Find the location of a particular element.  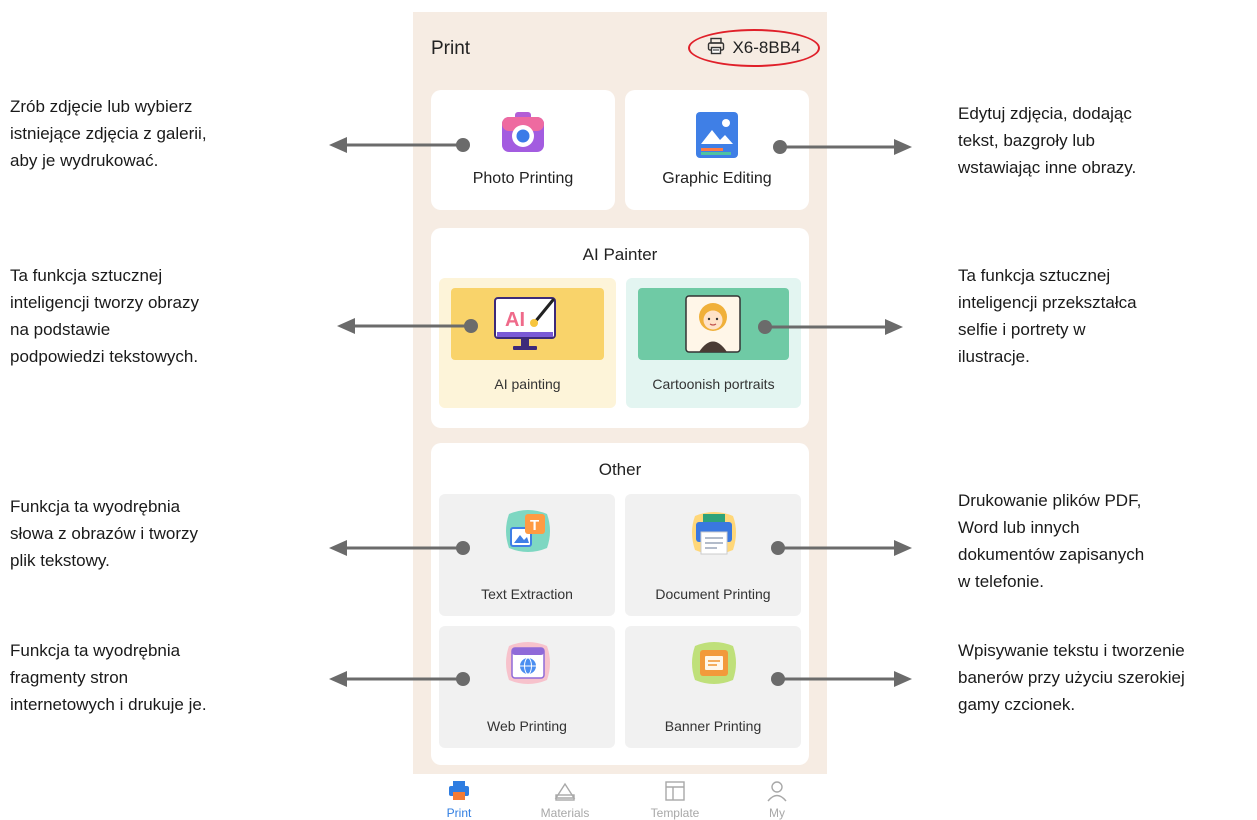

graphic-editing-label: Graphic Editing is located at coordinates (717, 178).